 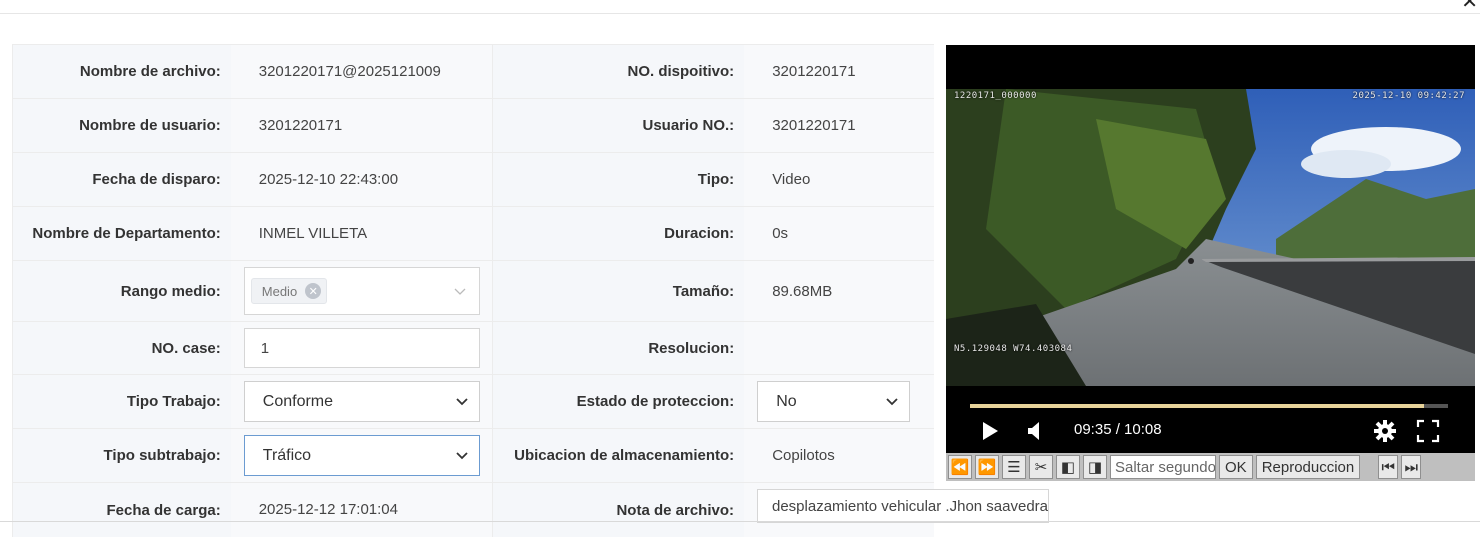 I want to click on value-device-no: 3201220171, so click(x=839, y=71).